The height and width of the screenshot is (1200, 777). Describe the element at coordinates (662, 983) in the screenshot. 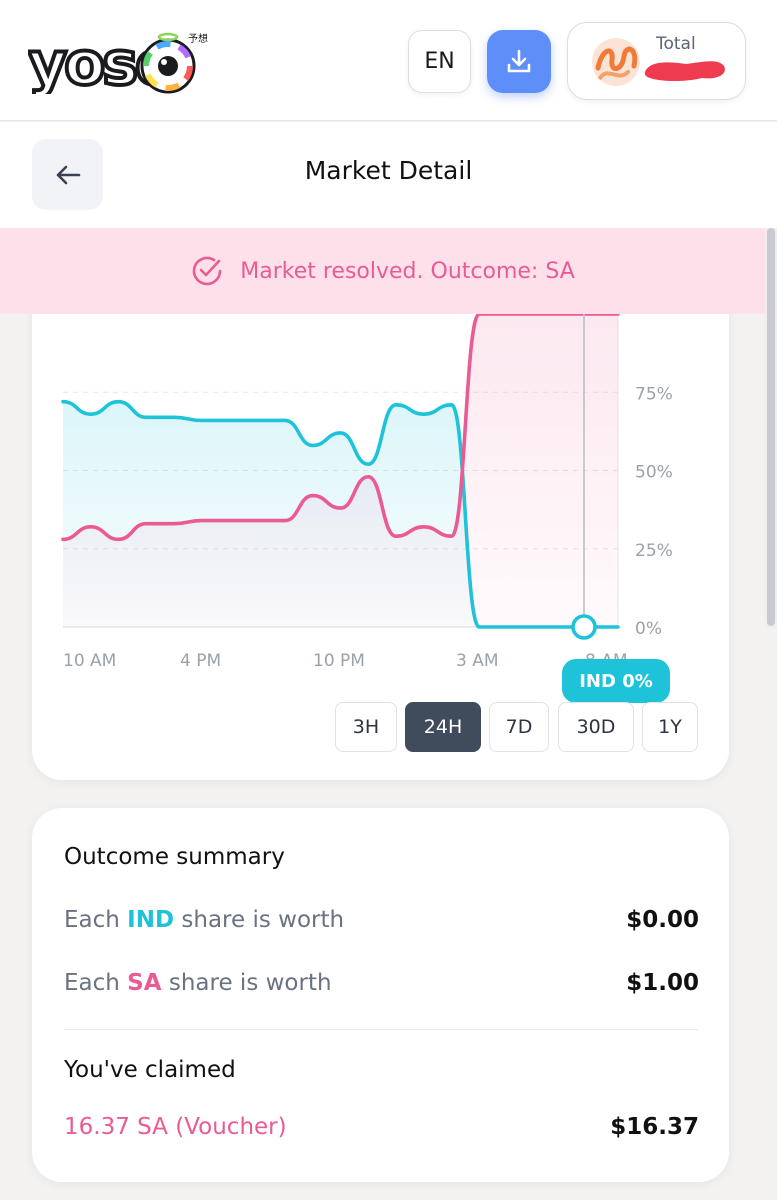

I see `sa-share-value: $1.00` at that location.